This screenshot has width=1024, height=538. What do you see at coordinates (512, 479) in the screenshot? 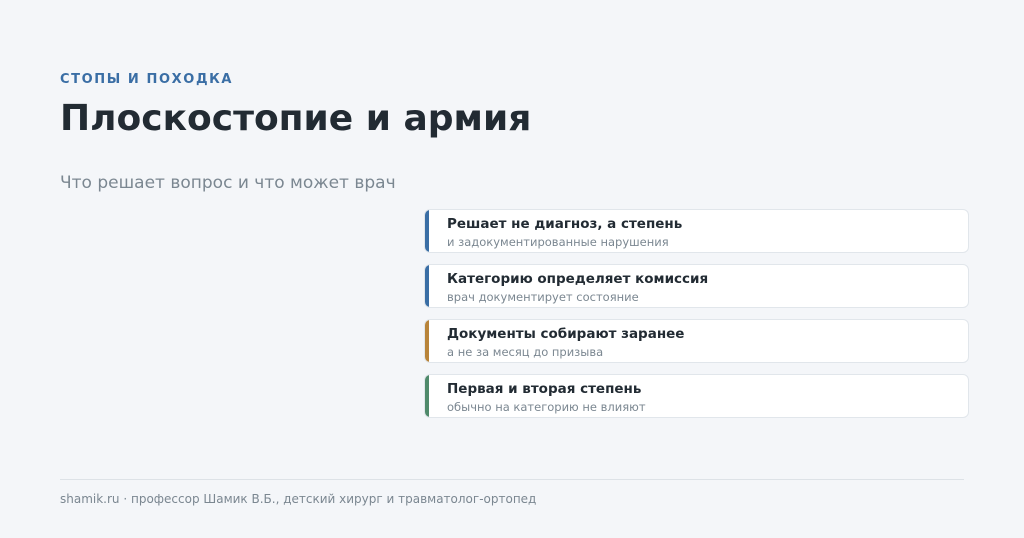
I see `footer-divider` at bounding box center [512, 479].